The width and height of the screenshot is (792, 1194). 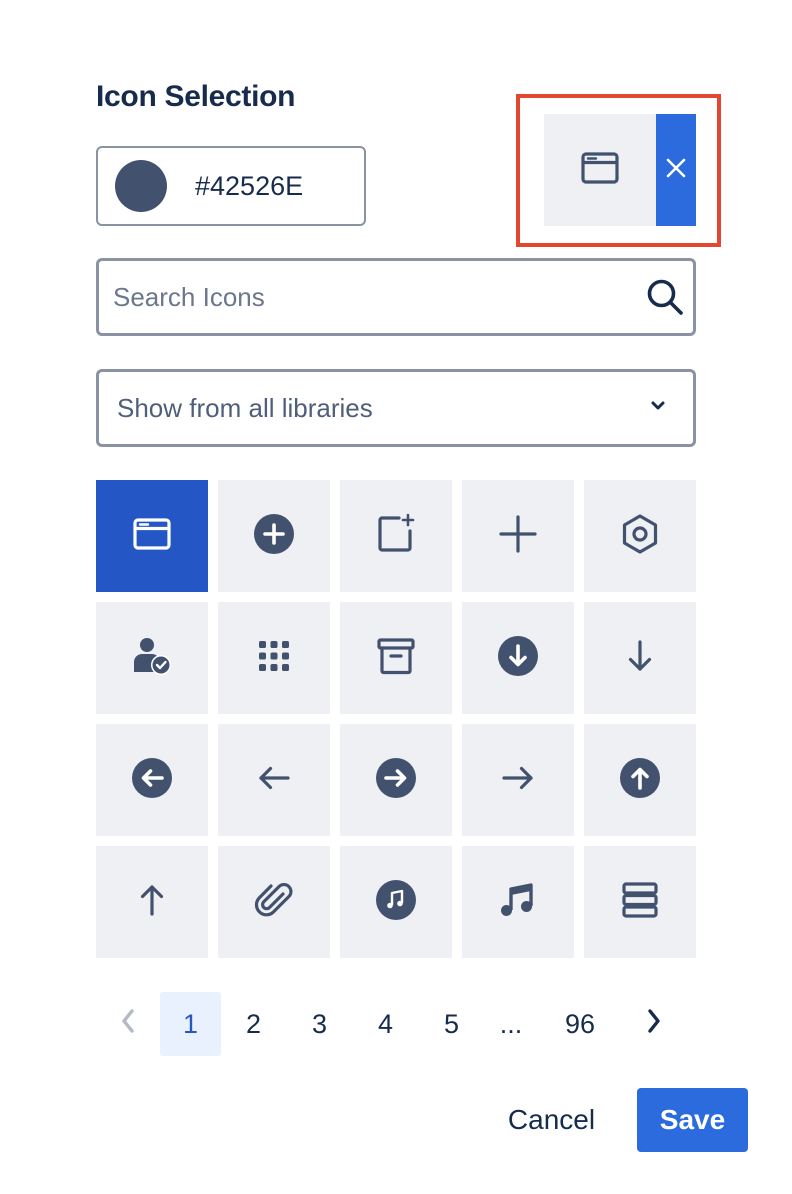 I want to click on icon-option-stack, so click(x=640, y=902).